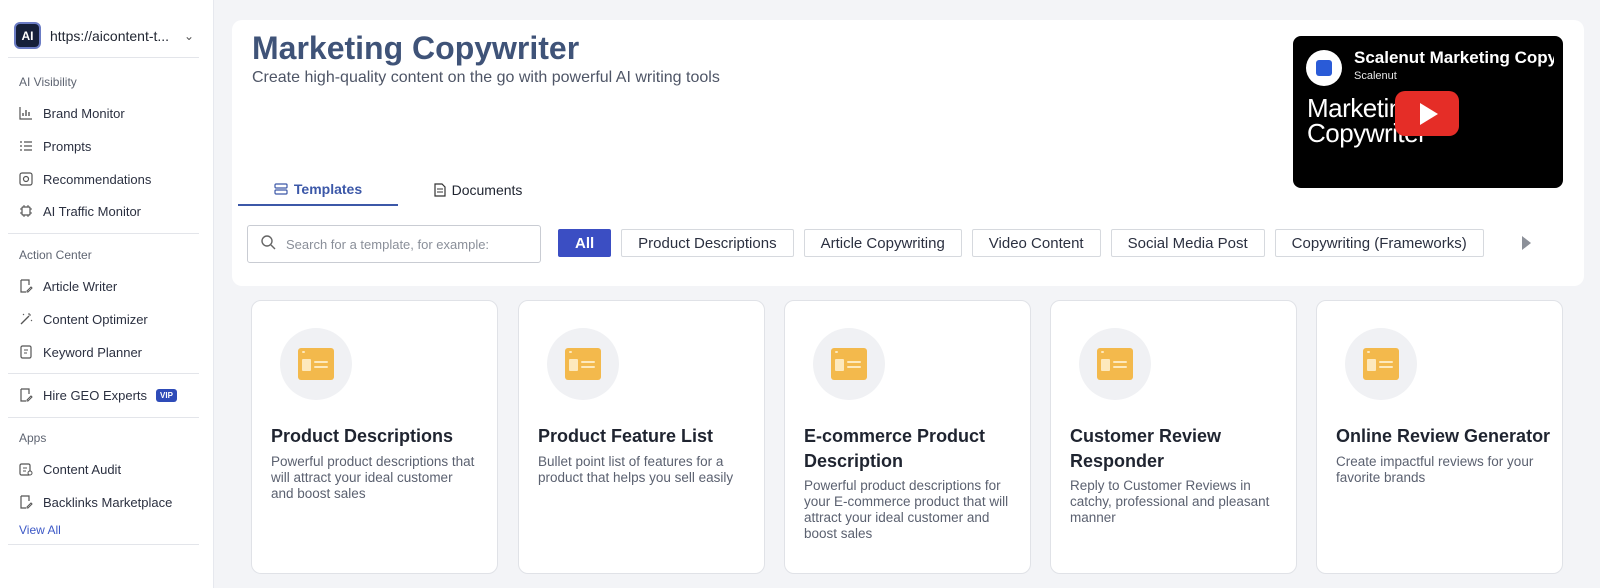 The width and height of the screenshot is (1600, 588). I want to click on section-apps: Apps, so click(33, 438).